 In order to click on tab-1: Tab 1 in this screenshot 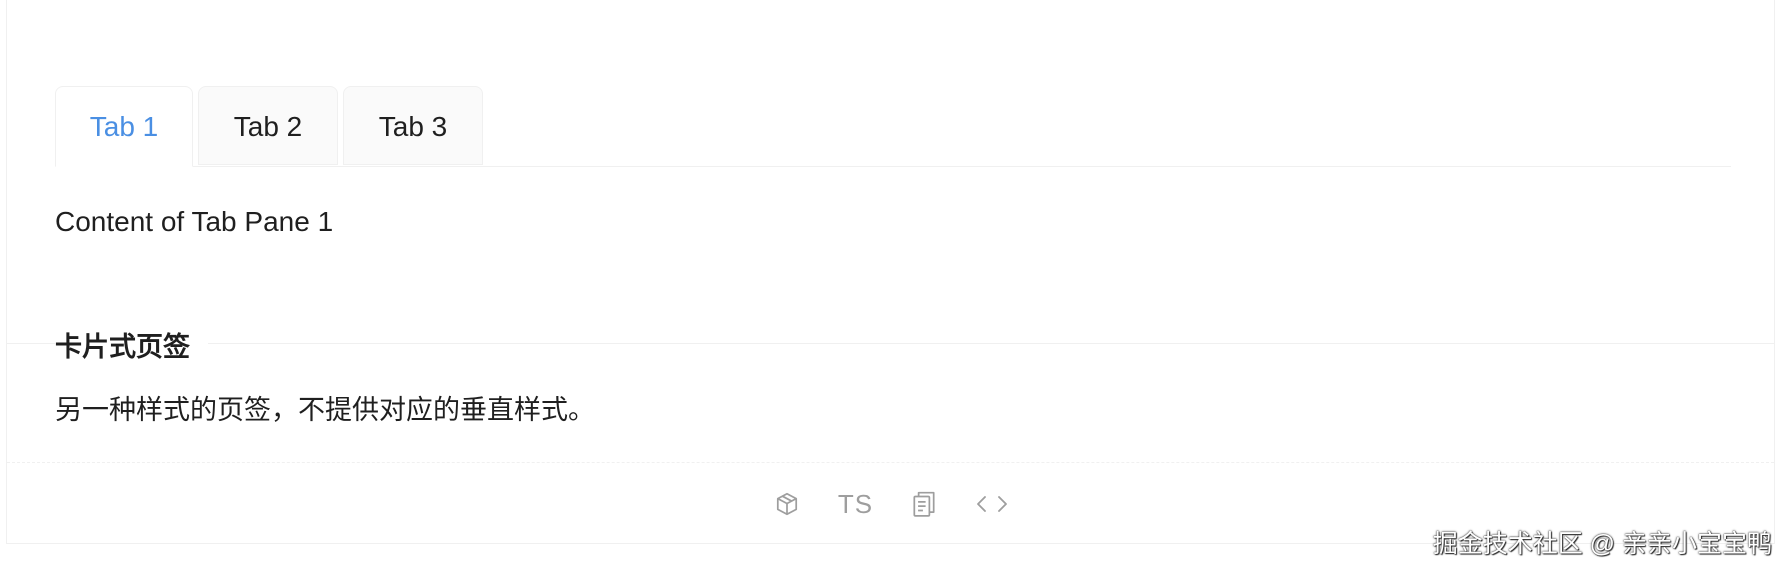, I will do `click(124, 126)`.